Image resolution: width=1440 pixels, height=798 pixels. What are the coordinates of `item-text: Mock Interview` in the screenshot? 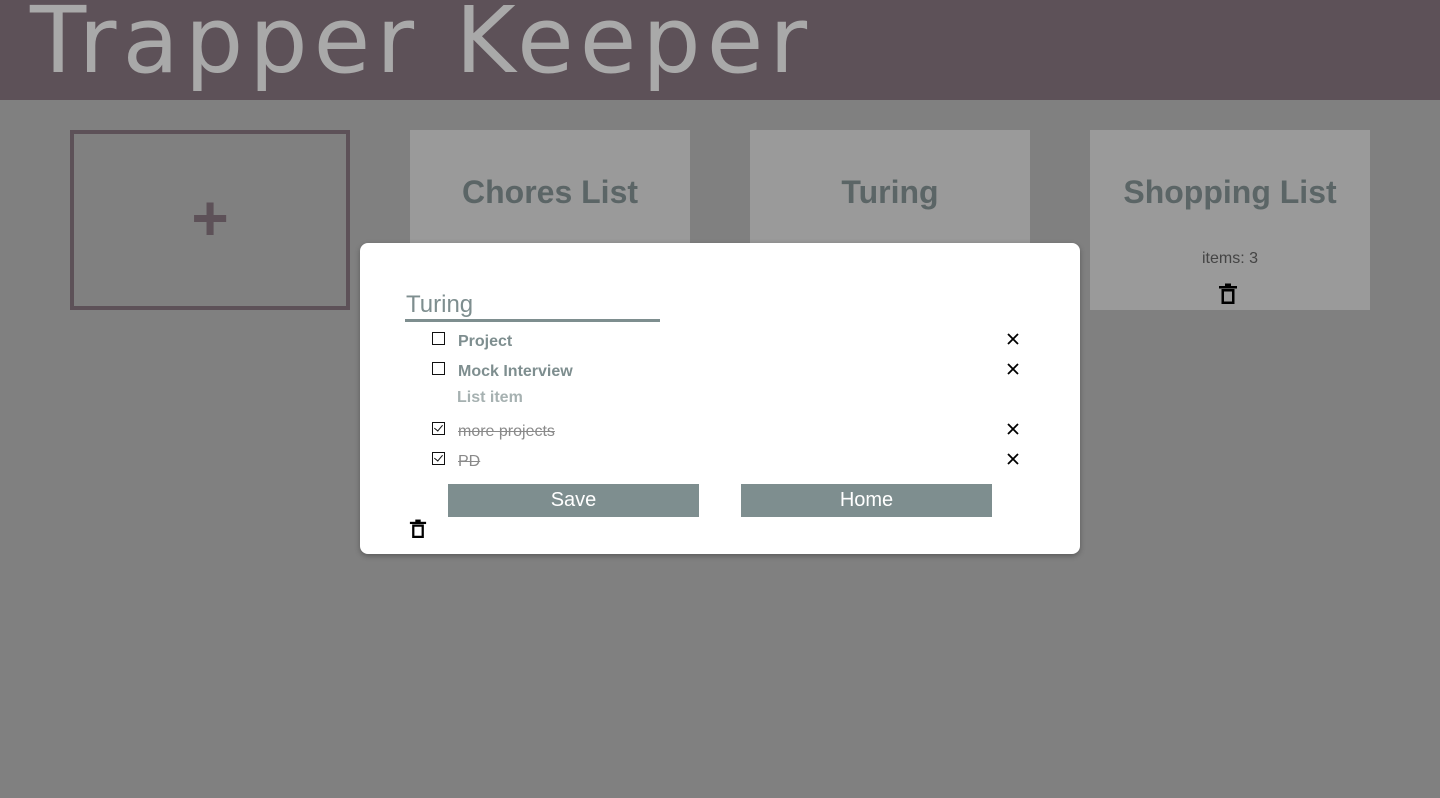 It's located at (515, 372).